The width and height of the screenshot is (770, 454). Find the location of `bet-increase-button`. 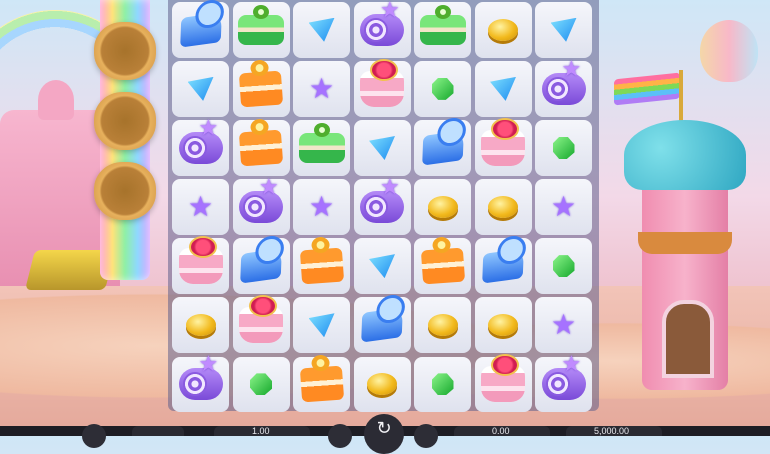

bet-increase-button is located at coordinates (426, 436).